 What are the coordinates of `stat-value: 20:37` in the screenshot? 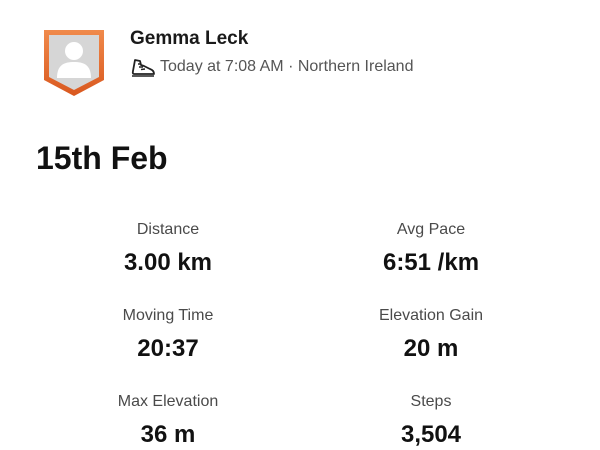 It's located at (168, 348).